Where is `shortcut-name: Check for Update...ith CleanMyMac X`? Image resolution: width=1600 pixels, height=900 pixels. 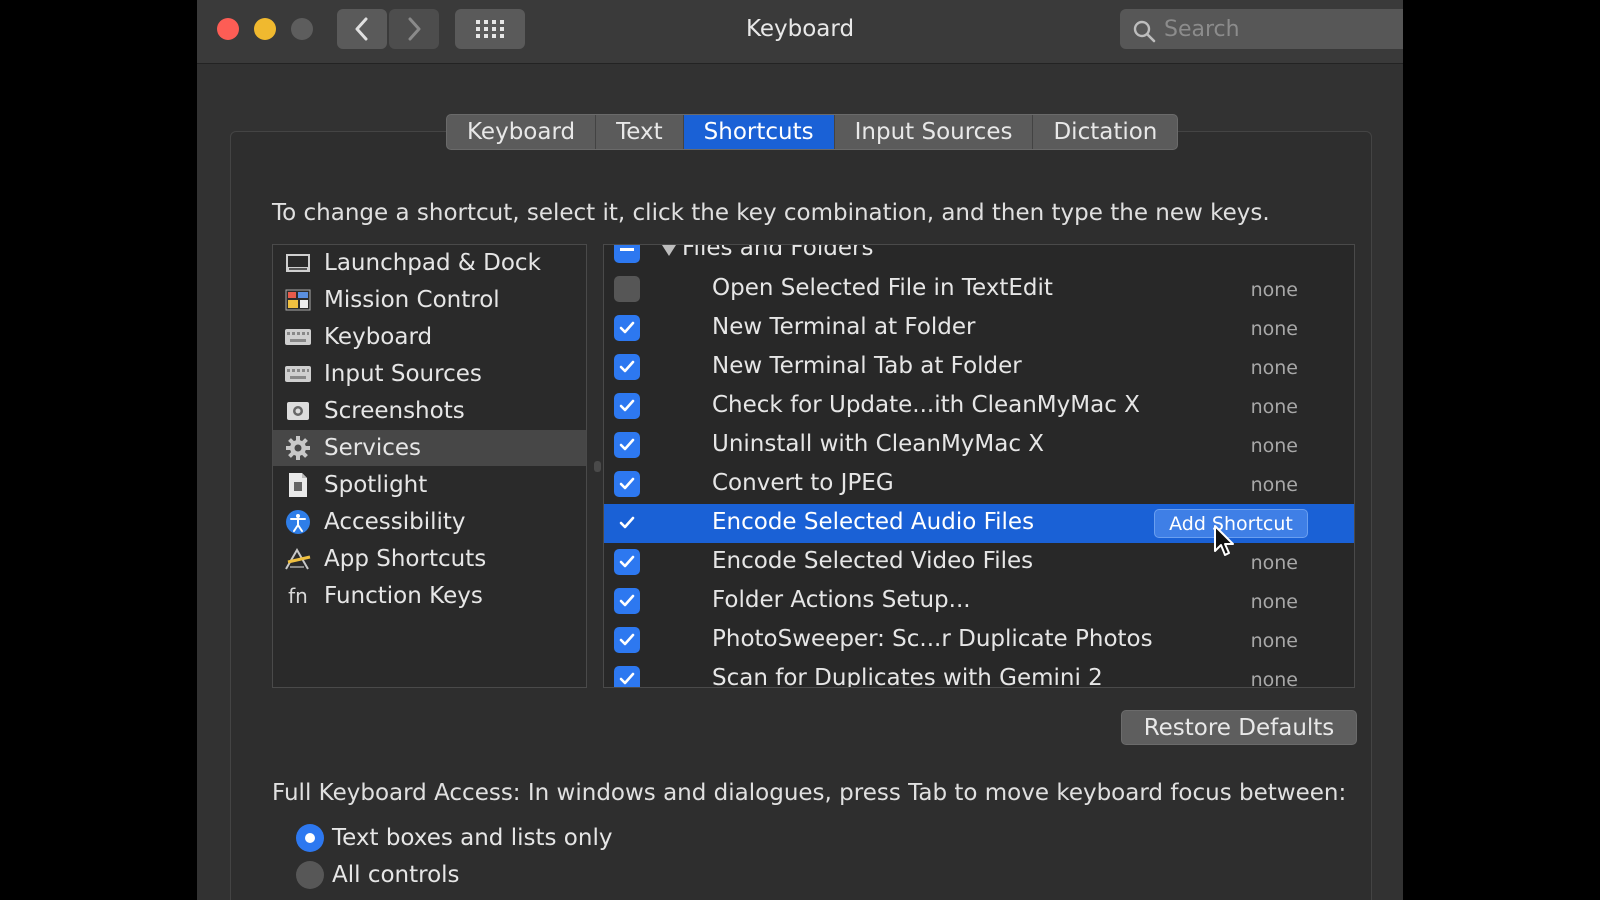 shortcut-name: Check for Update...ith CleanMyMac X is located at coordinates (926, 405).